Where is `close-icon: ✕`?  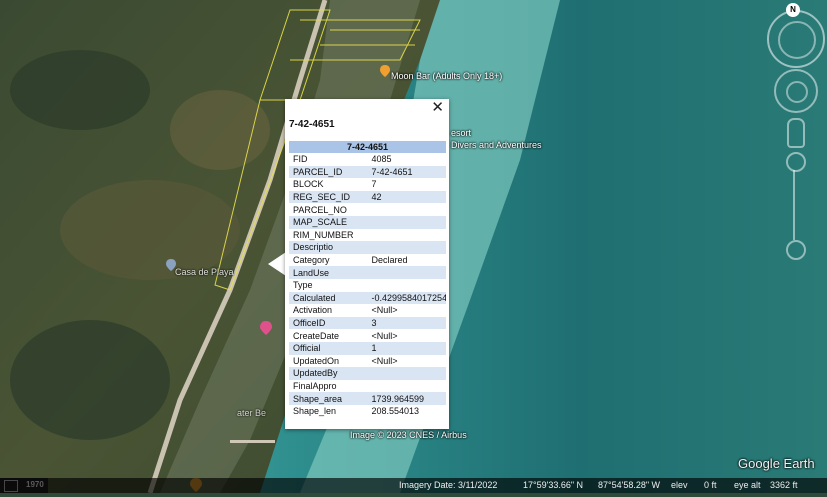 close-icon: ✕ is located at coordinates (437, 108).